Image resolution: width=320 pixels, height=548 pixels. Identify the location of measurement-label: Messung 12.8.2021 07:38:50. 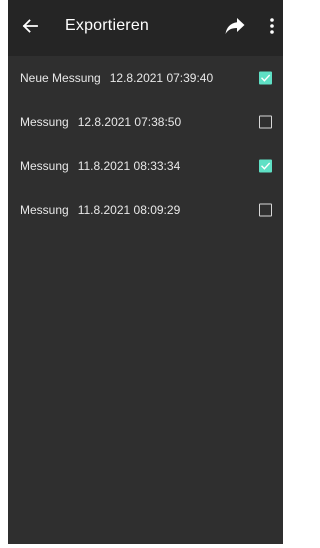
(100, 122).